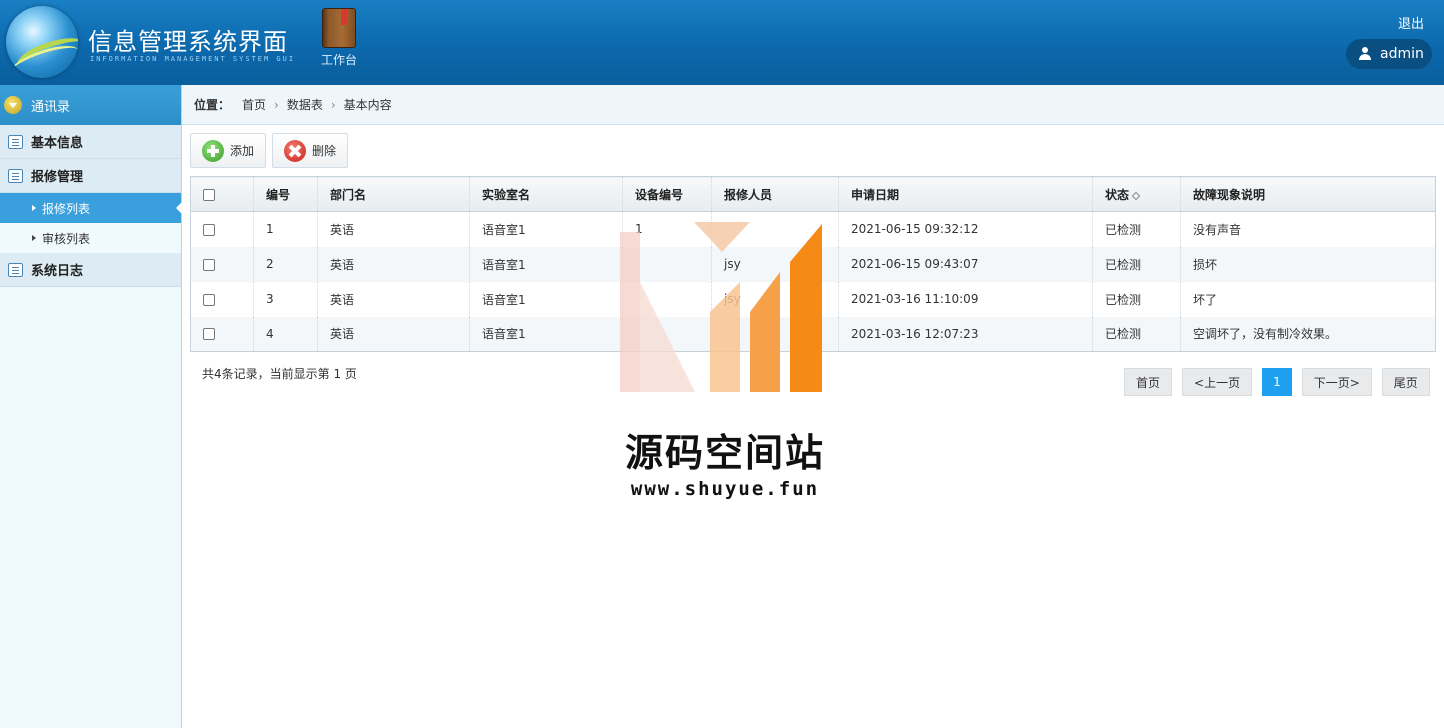 The height and width of the screenshot is (728, 1444). Describe the element at coordinates (1308, 264) in the screenshot. I see `table-cell: 损坏` at that location.